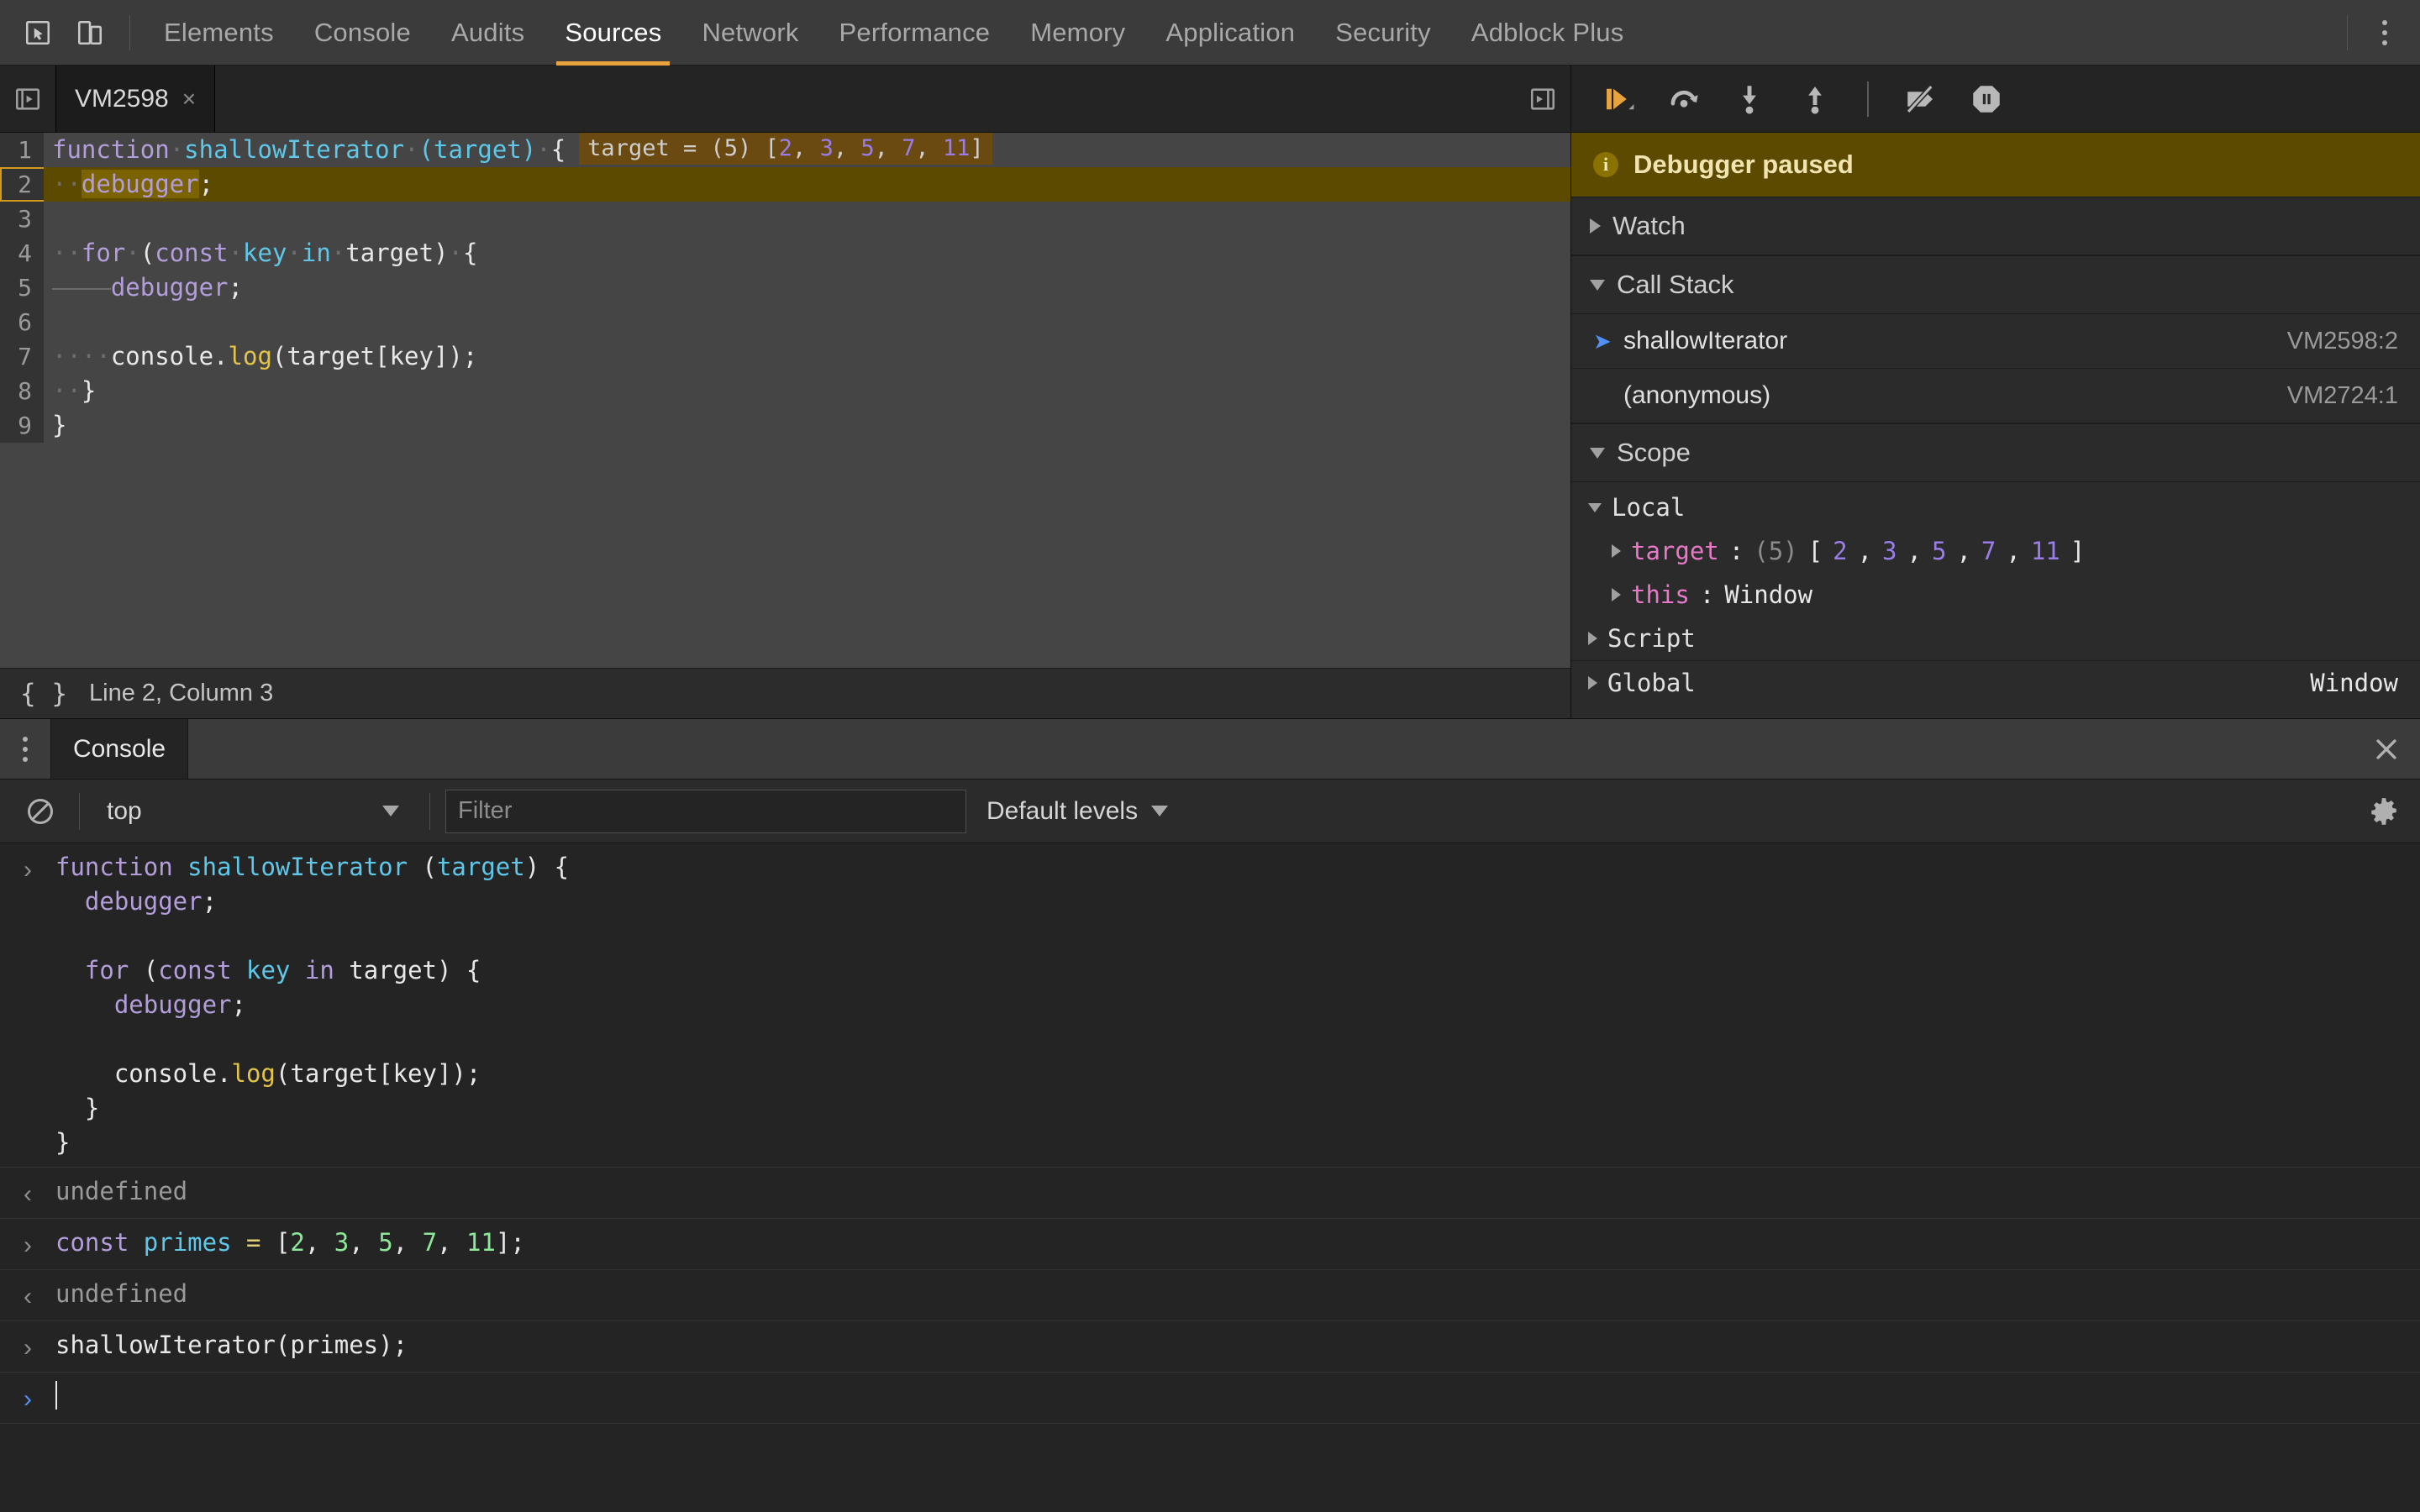 The image size is (2420, 1512). What do you see at coordinates (826, 148) in the screenshot?
I see `inline-value-item: 3` at bounding box center [826, 148].